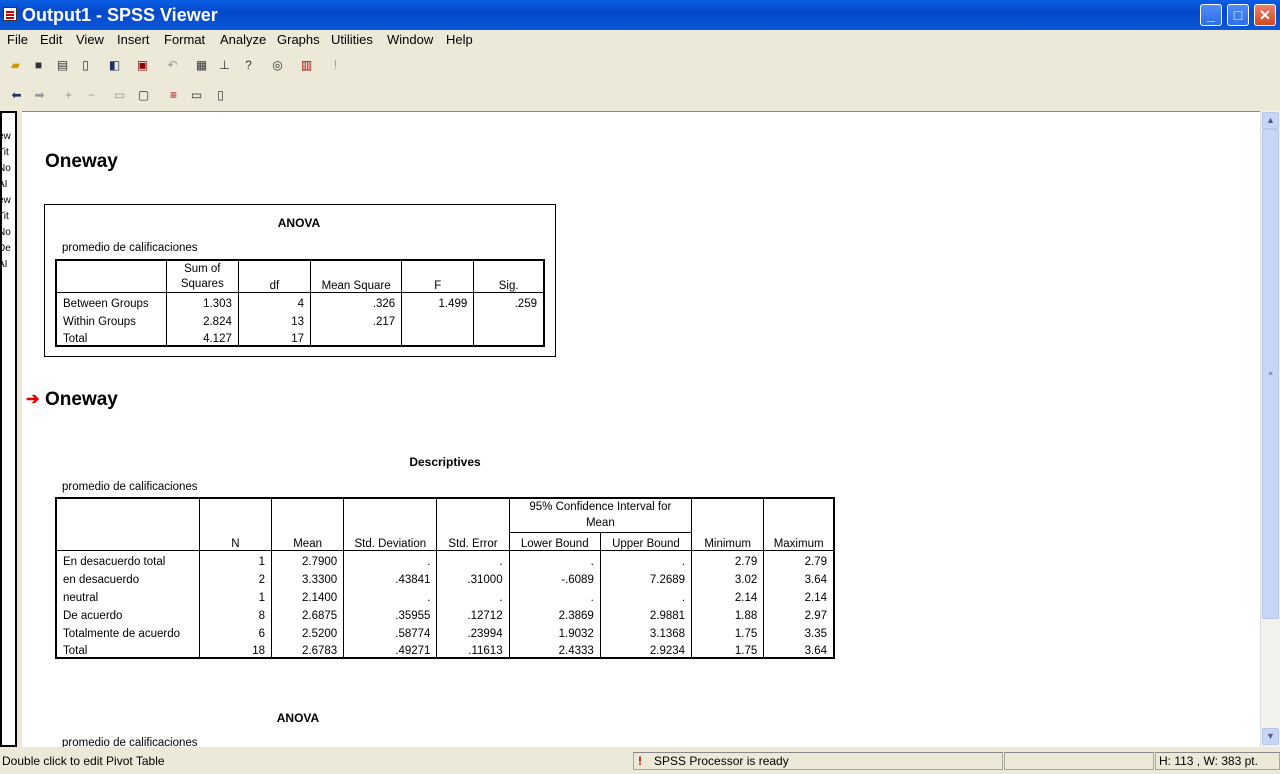  Describe the element at coordinates (798, 613) in the screenshot. I see `cell-max: 2.97` at that location.